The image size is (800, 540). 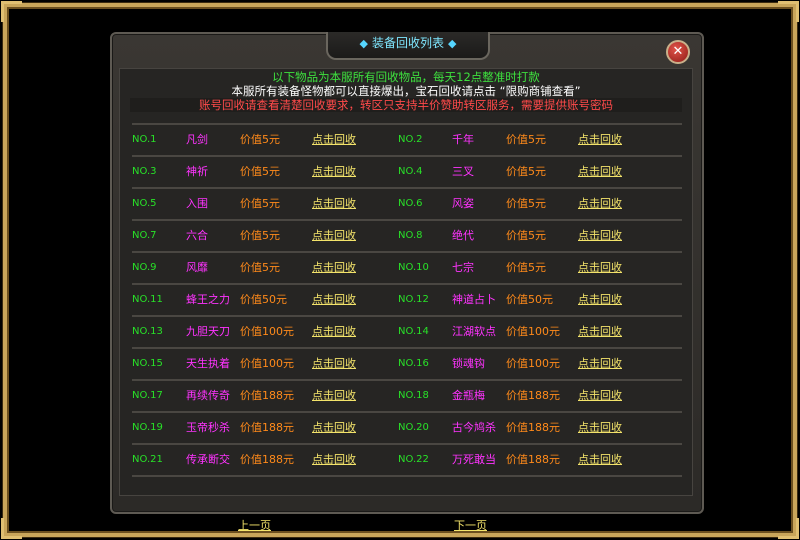 I want to click on item-number: NO.1, so click(x=144, y=139).